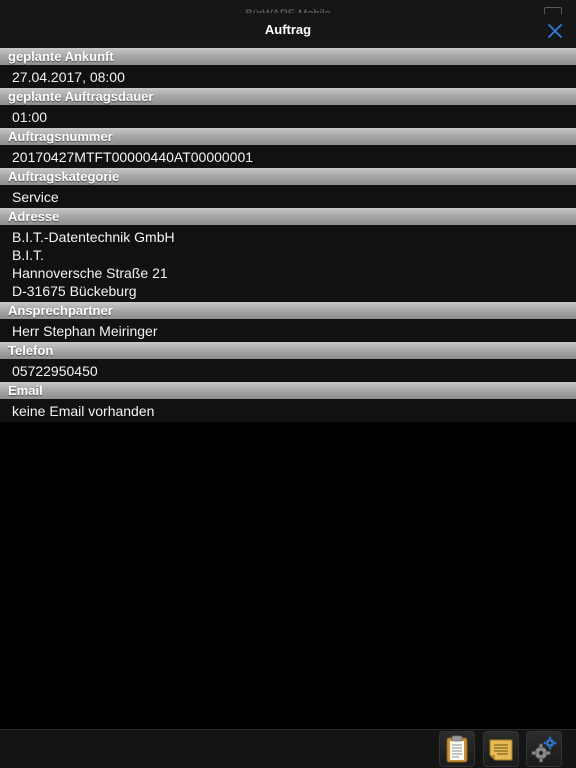 This screenshot has height=768, width=576. I want to click on value-line: 27.04.2017, 08:00, so click(68, 77).